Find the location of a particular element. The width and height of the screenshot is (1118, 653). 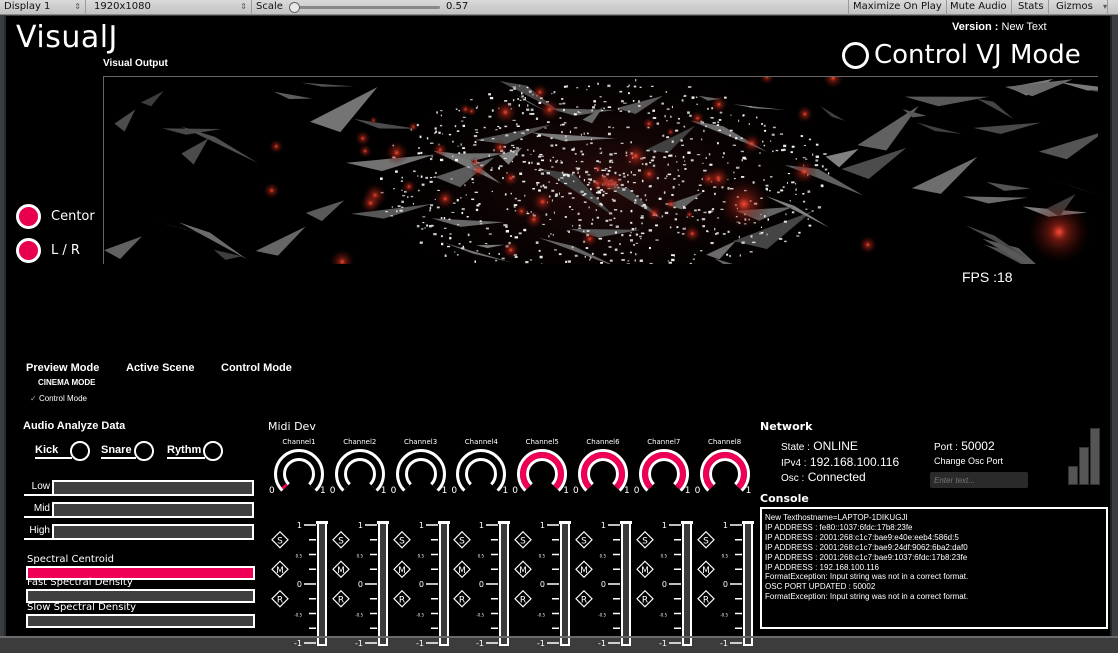

active-scene-dropdown: Active Scene is located at coordinates (160, 368).